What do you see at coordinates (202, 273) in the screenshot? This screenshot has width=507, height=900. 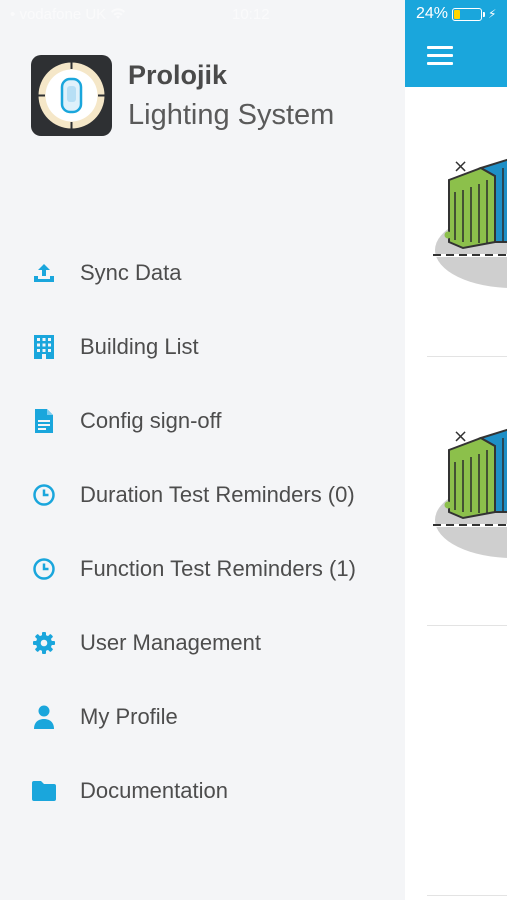 I see `menu-item-sync-data: Sync Data` at bounding box center [202, 273].